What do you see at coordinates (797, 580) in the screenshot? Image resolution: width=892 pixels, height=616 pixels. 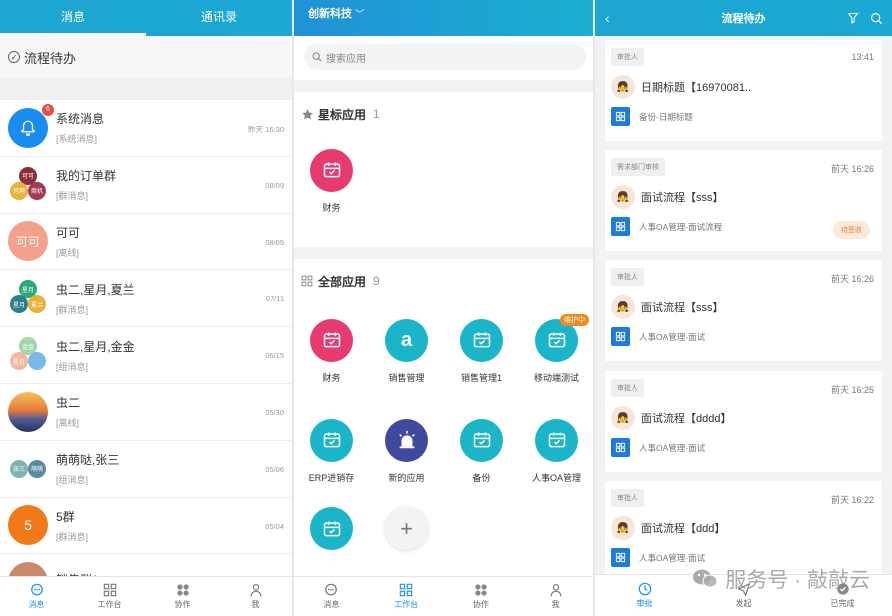 I see `watermark-text: 服务号 · 敲敲云` at bounding box center [797, 580].